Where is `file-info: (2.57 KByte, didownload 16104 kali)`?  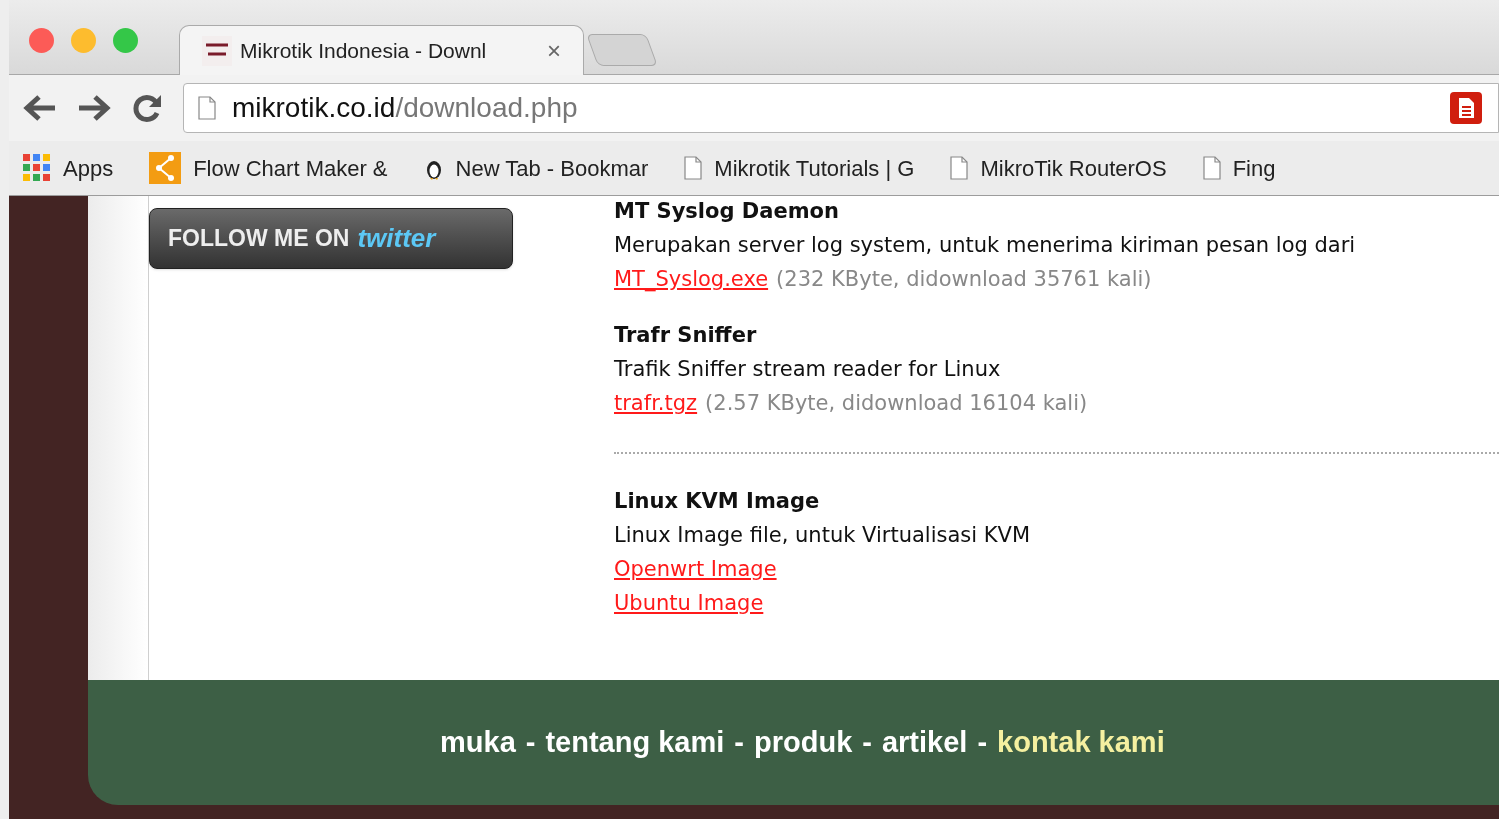 file-info: (2.57 KByte, didownload 16104 kali) is located at coordinates (896, 403).